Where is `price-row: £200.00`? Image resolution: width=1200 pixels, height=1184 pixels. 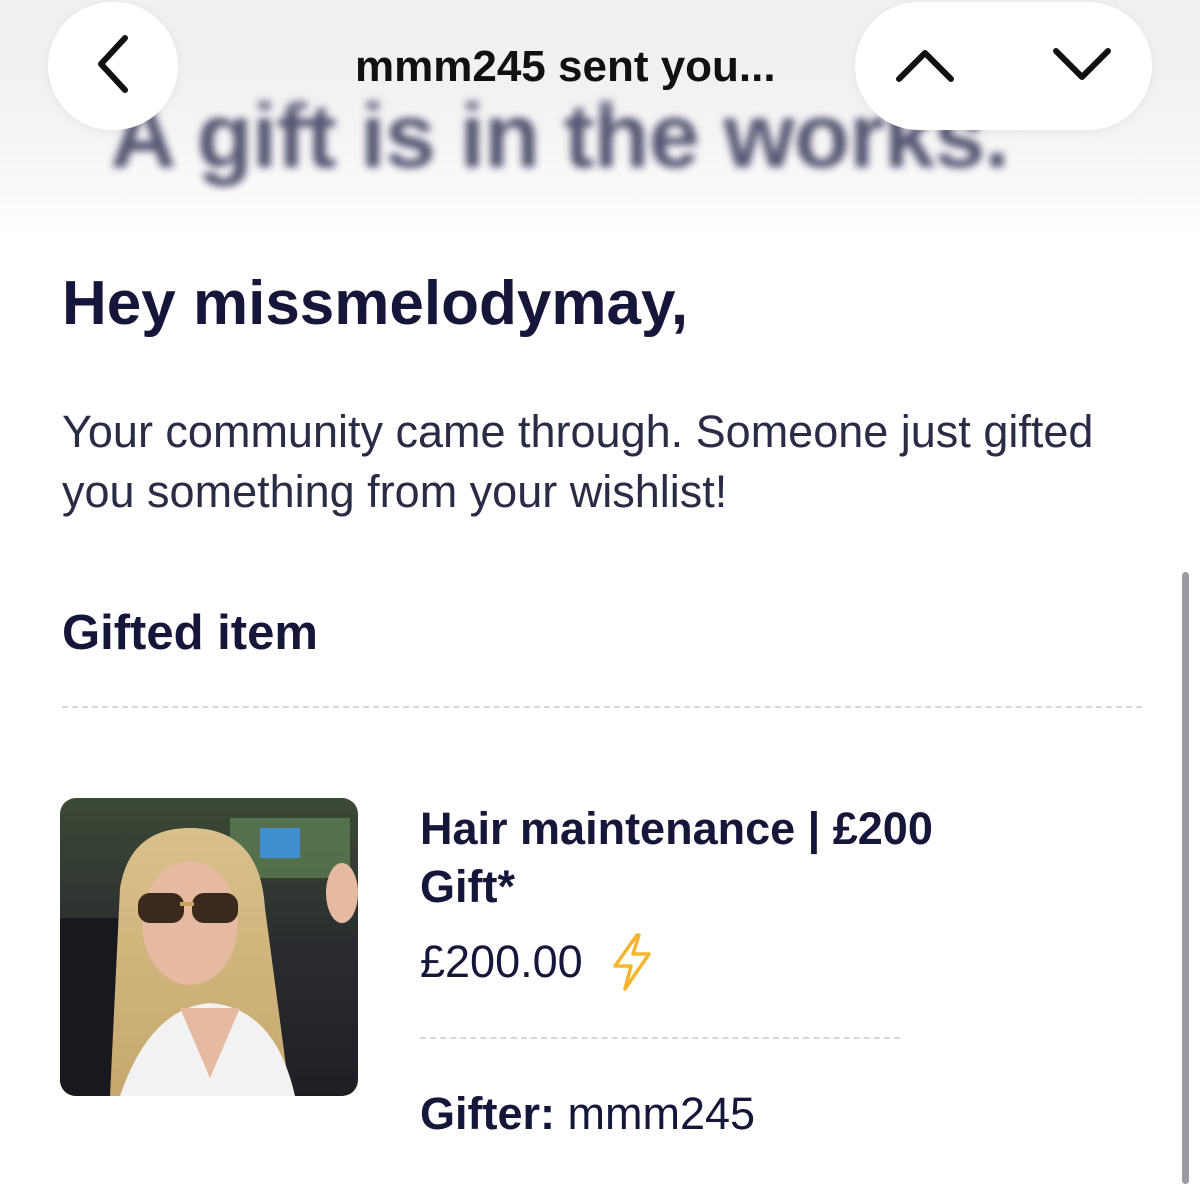 price-row: £200.00 is located at coordinates (537, 962).